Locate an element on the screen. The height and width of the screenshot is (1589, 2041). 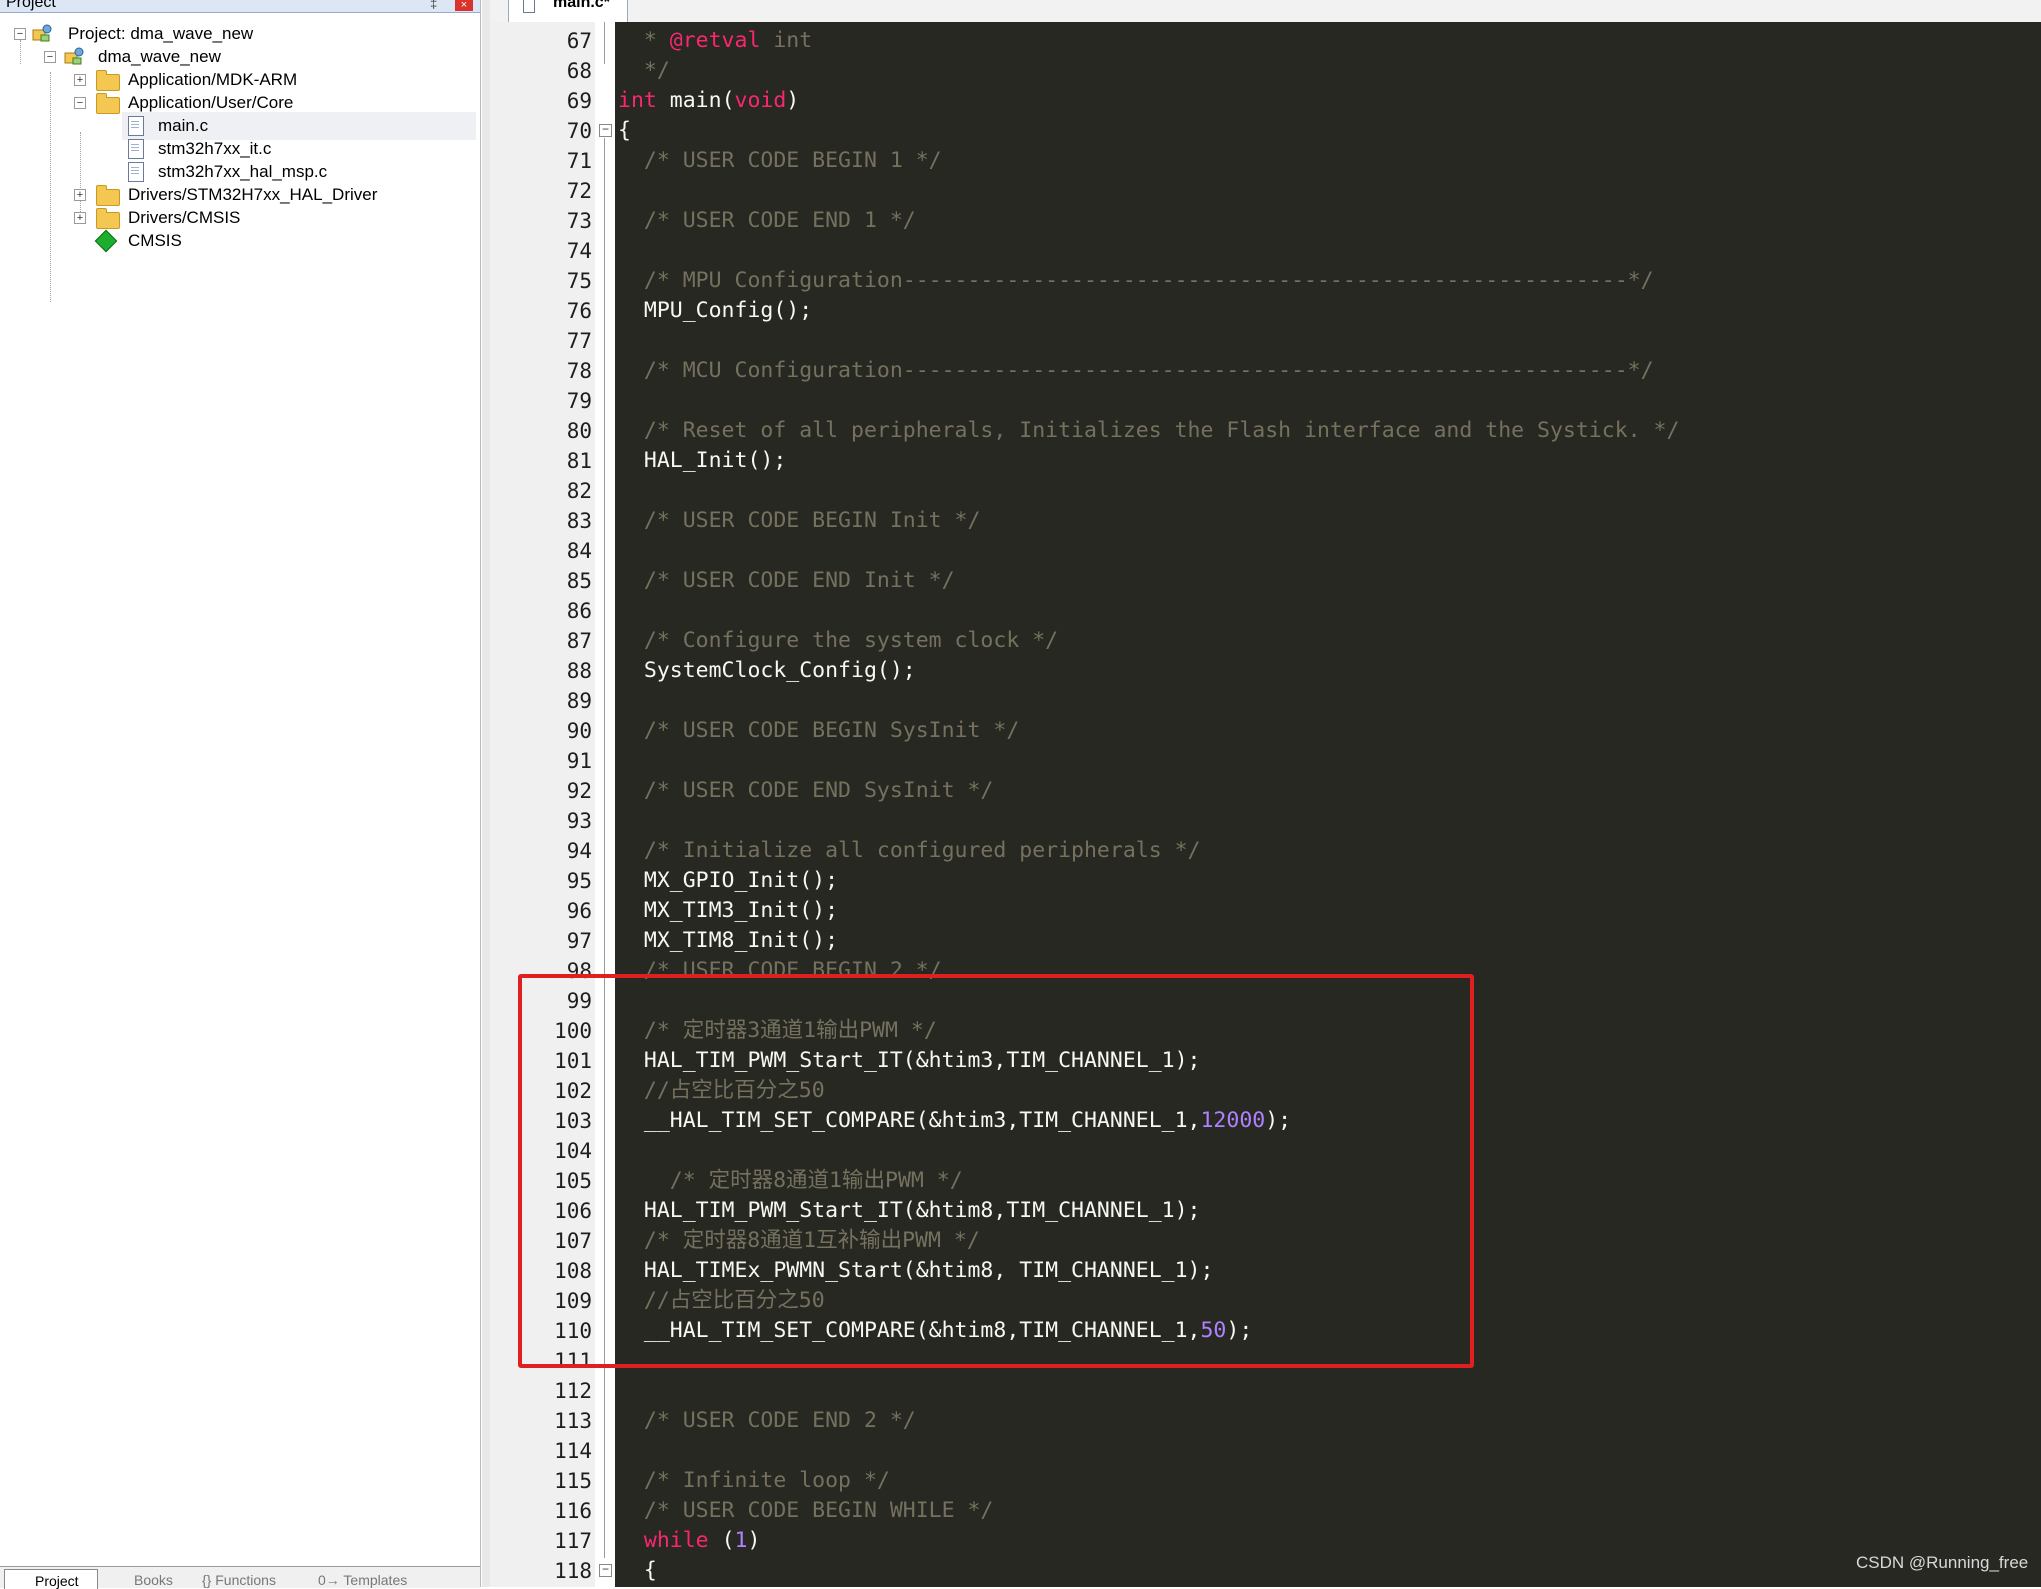
code-line: /* USER CODE BEGIN WHILE */ is located at coordinates (806, 1511).